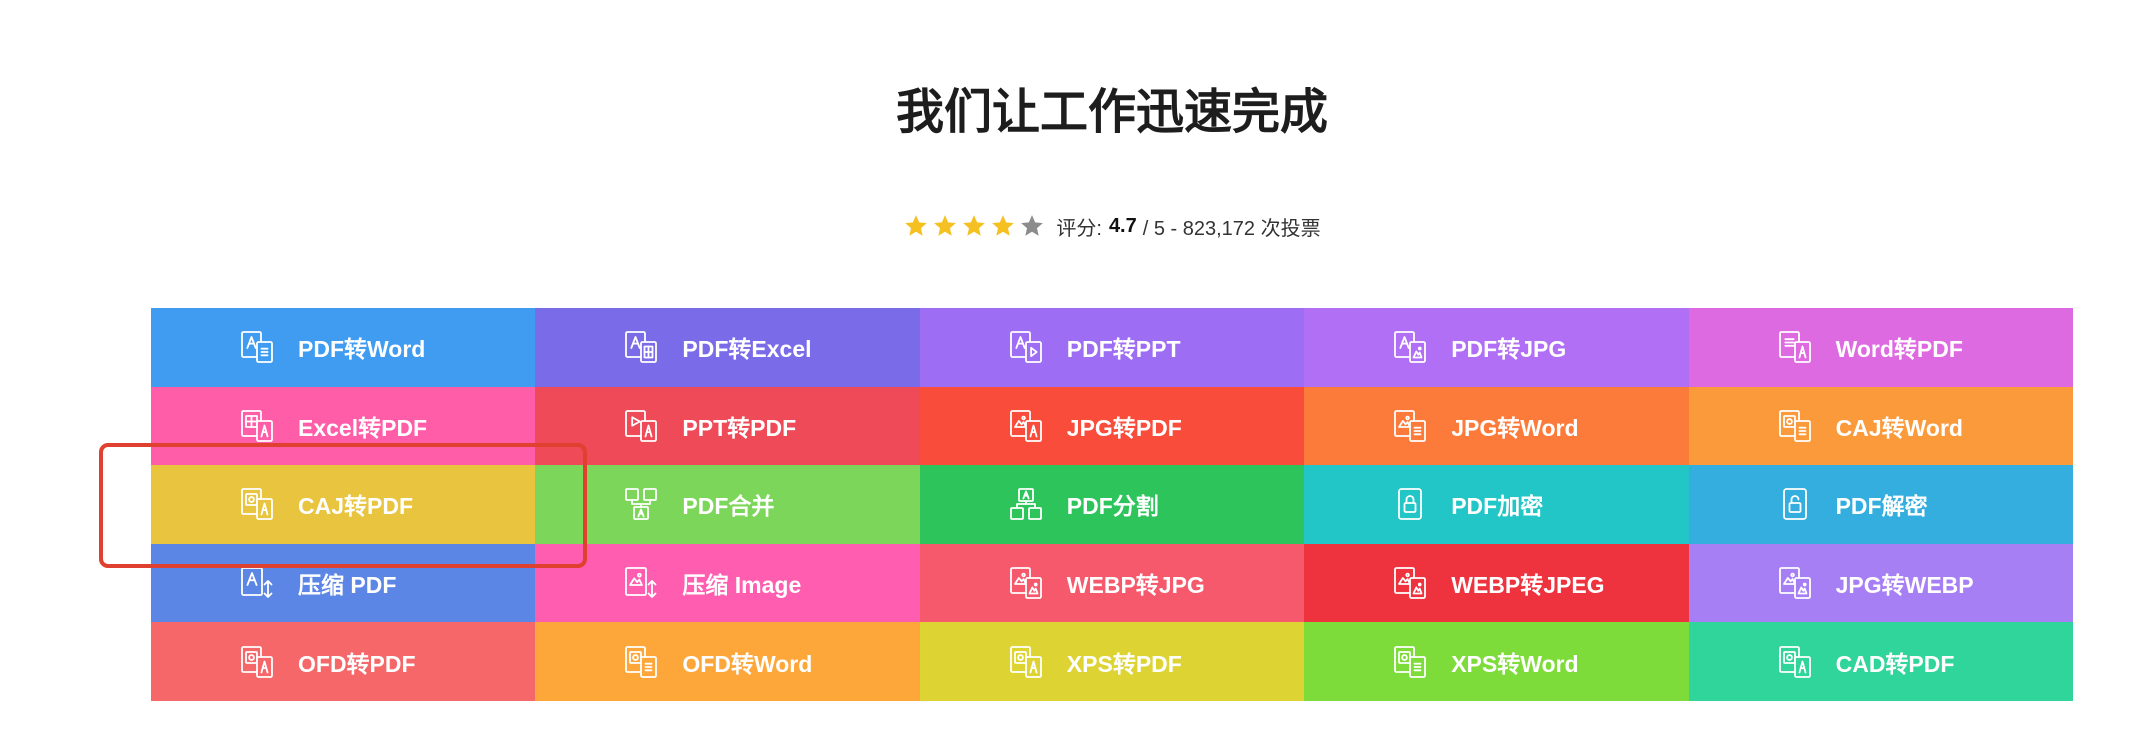  I want to click on word-to-pdf-icon, so click(1794, 347).